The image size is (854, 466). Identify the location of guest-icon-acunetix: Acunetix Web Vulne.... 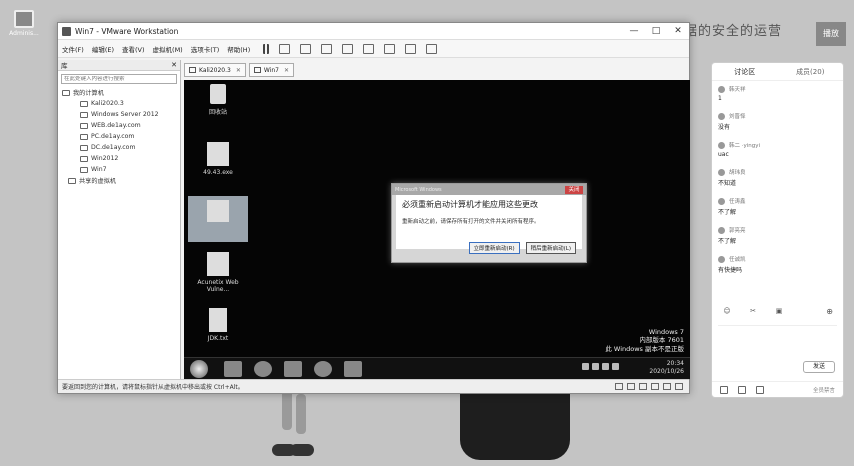
(218, 272).